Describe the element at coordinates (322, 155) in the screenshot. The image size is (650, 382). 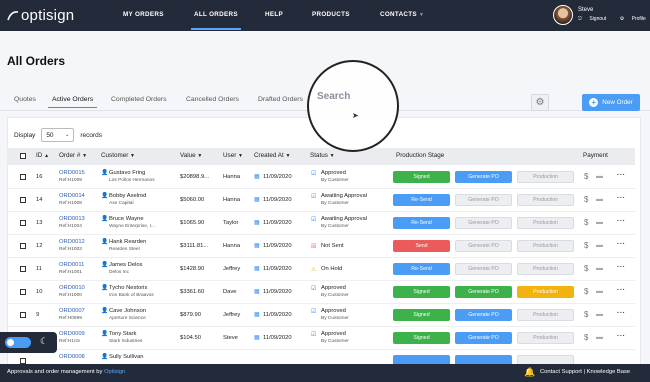
I see `header-status: Status ▼` at that location.